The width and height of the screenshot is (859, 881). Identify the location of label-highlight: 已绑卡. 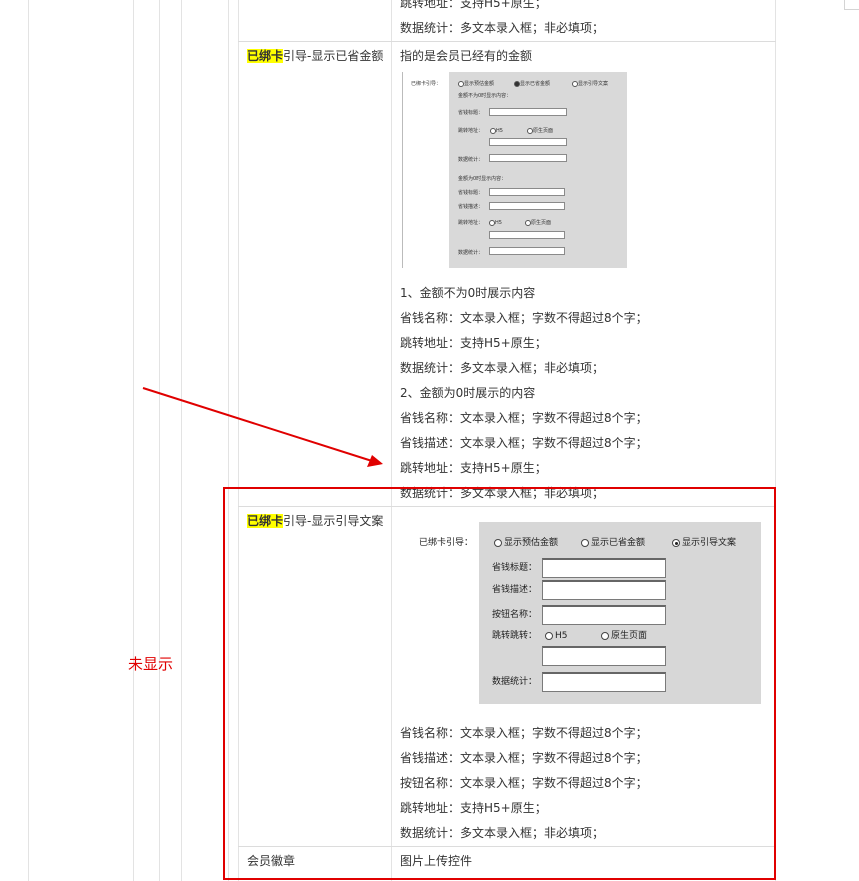
(265, 56).